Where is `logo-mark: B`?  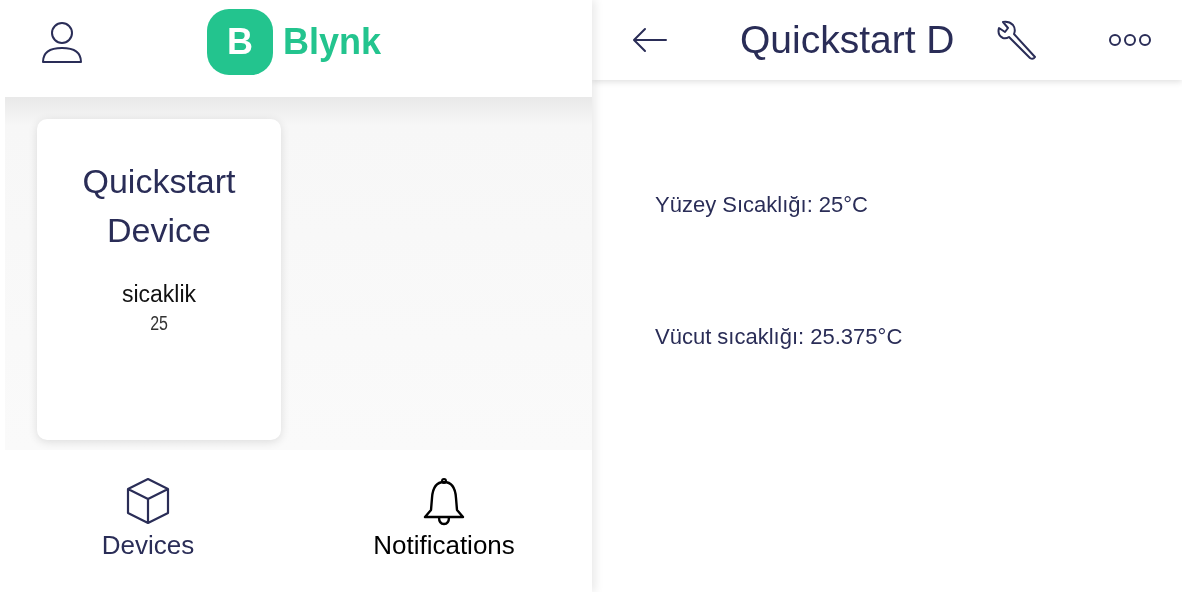
logo-mark: B is located at coordinates (240, 41).